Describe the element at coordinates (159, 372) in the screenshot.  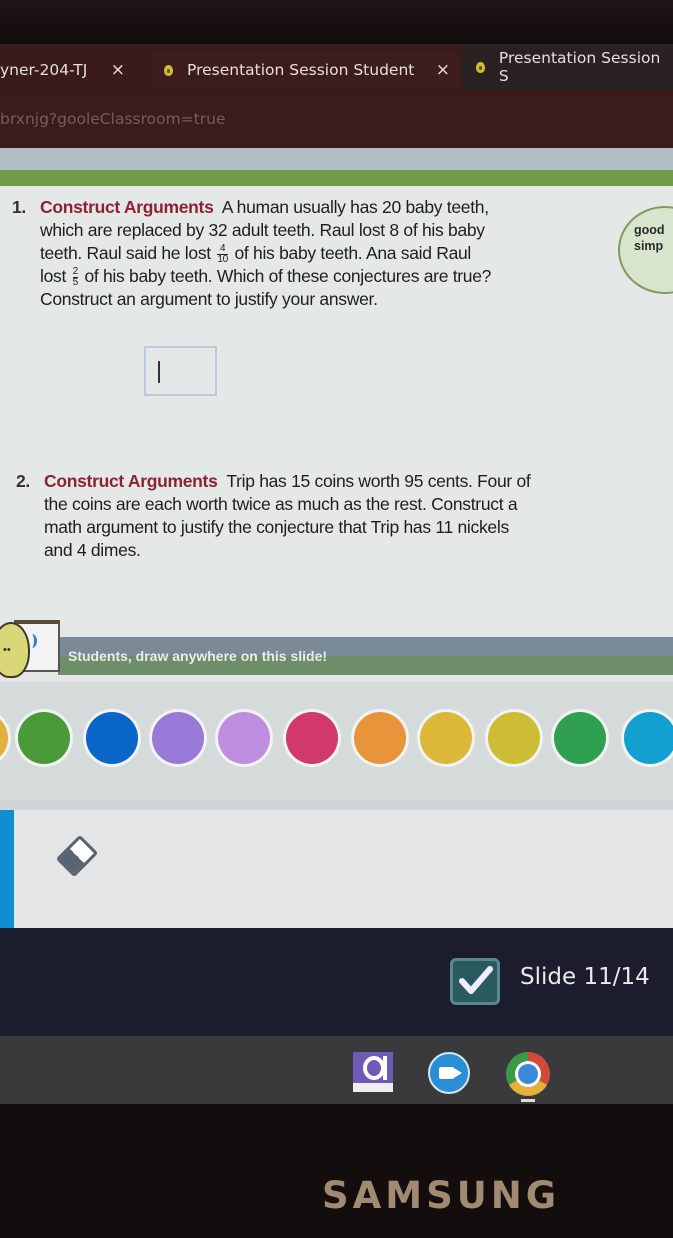
I see `text-caret` at that location.